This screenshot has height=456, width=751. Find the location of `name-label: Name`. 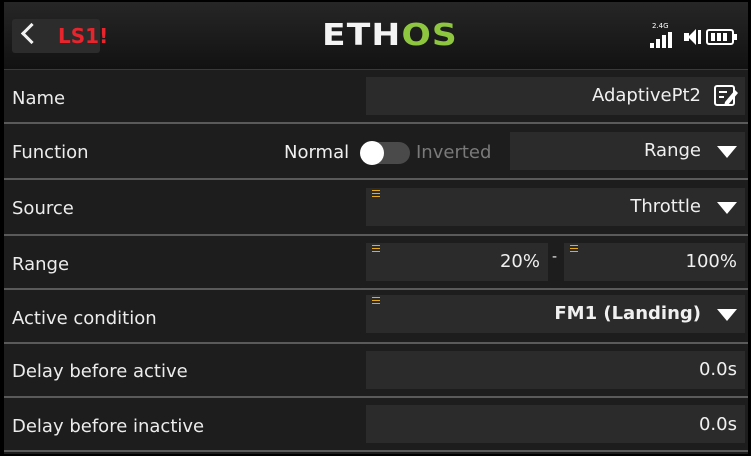

name-label: Name is located at coordinates (39, 98).